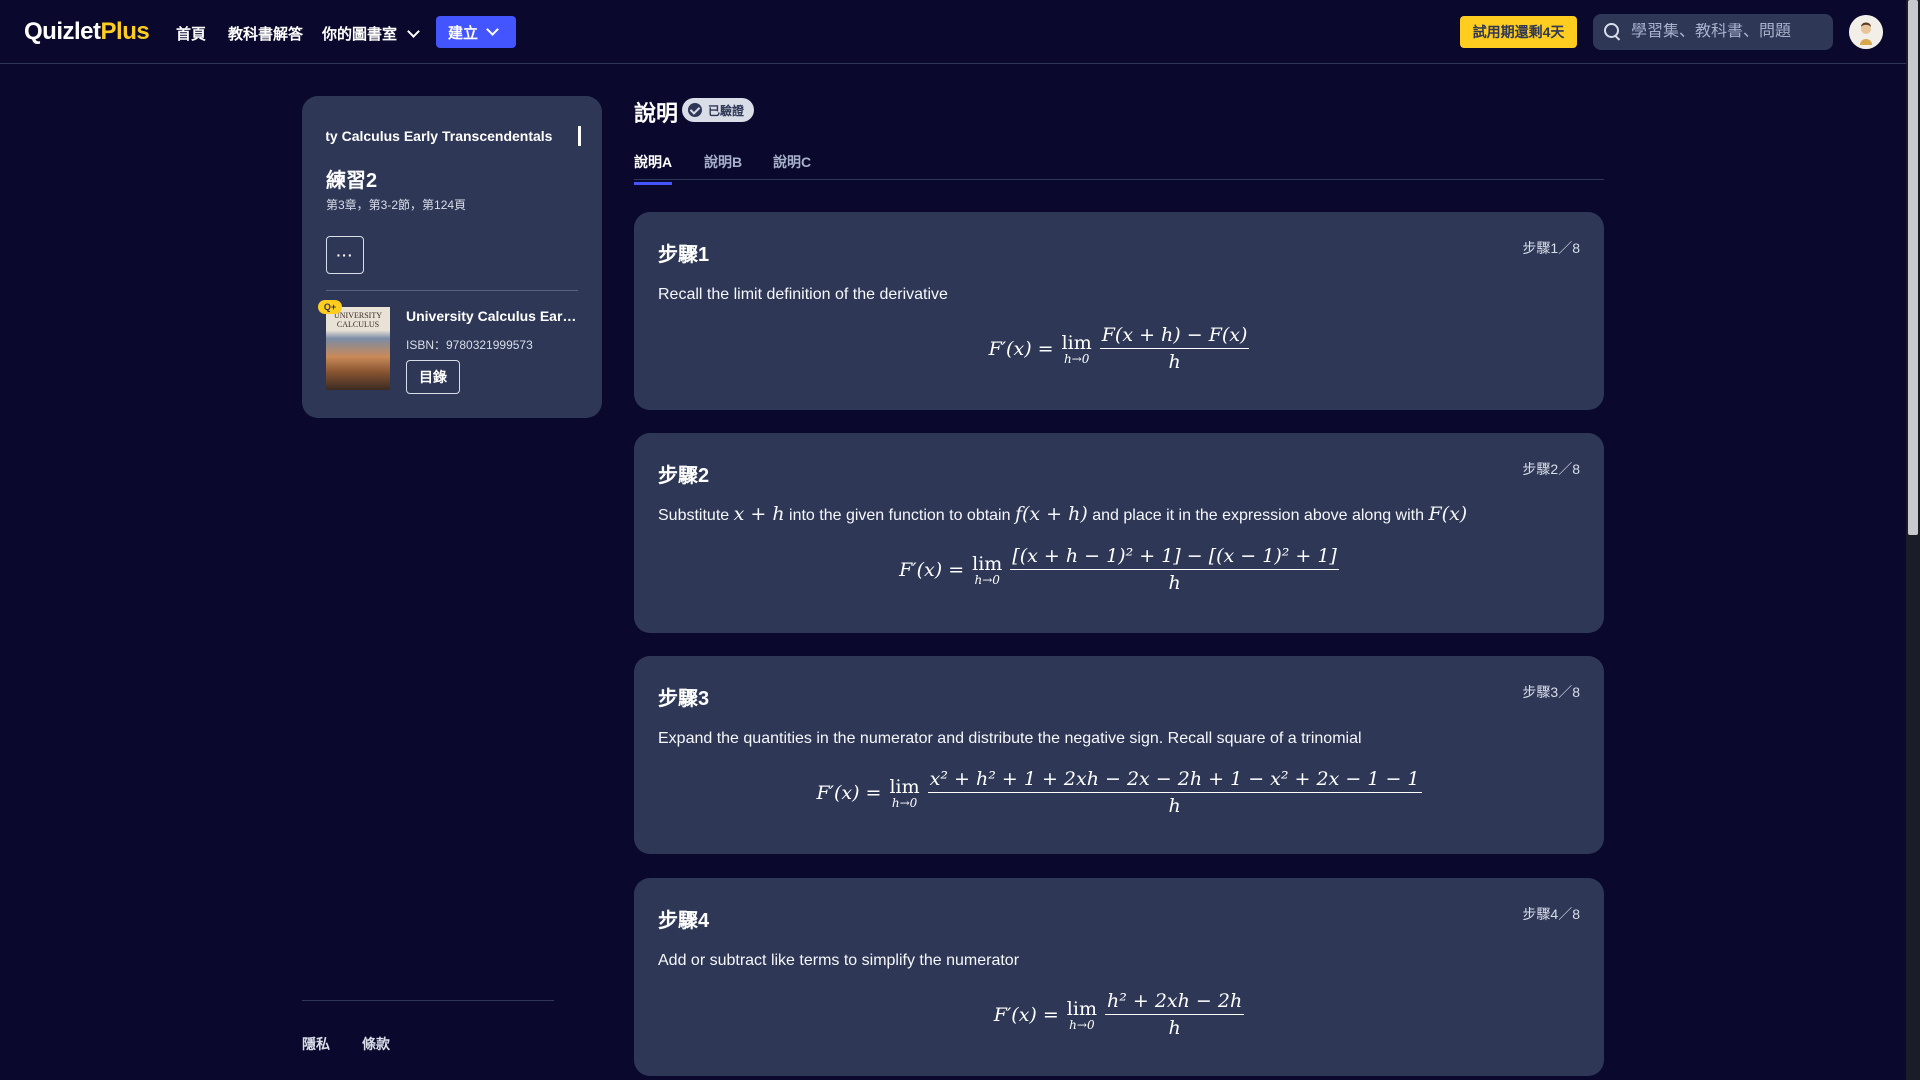 The image size is (1920, 1080). Describe the element at coordinates (452, 290) in the screenshot. I see `divider` at that location.